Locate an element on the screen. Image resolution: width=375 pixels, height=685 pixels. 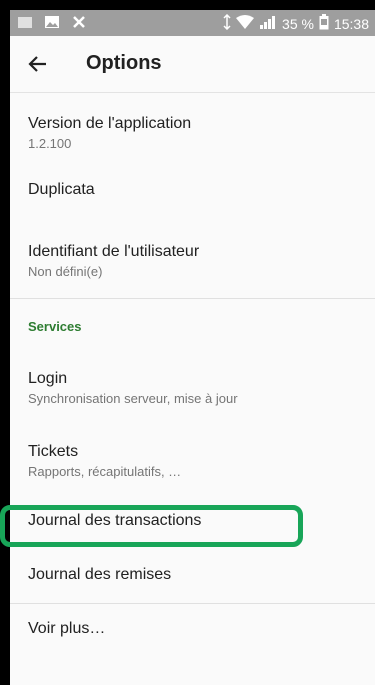
list-item-title: Version de l'application is located at coordinates (110, 123).